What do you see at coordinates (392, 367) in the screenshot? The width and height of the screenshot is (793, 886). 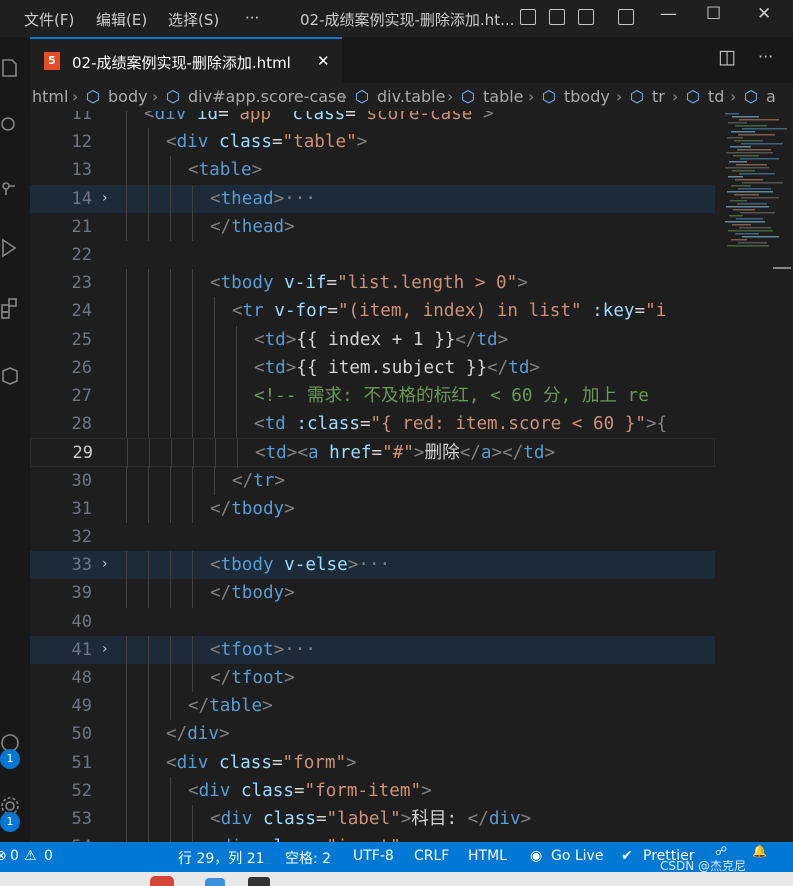 I see `code-token: {{ item.subject }}` at bounding box center [392, 367].